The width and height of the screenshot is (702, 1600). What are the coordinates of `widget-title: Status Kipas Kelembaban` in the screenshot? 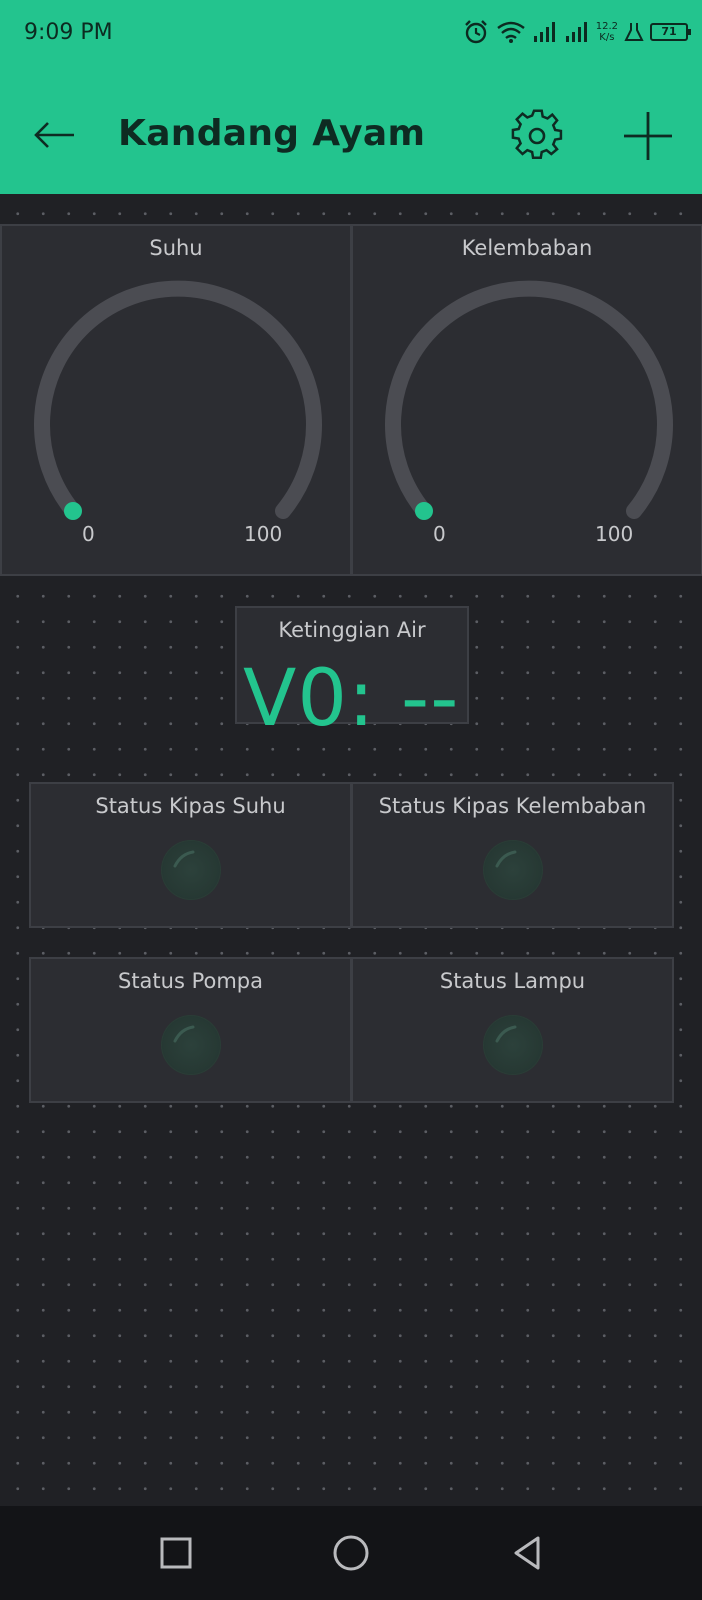 It's located at (512, 806).